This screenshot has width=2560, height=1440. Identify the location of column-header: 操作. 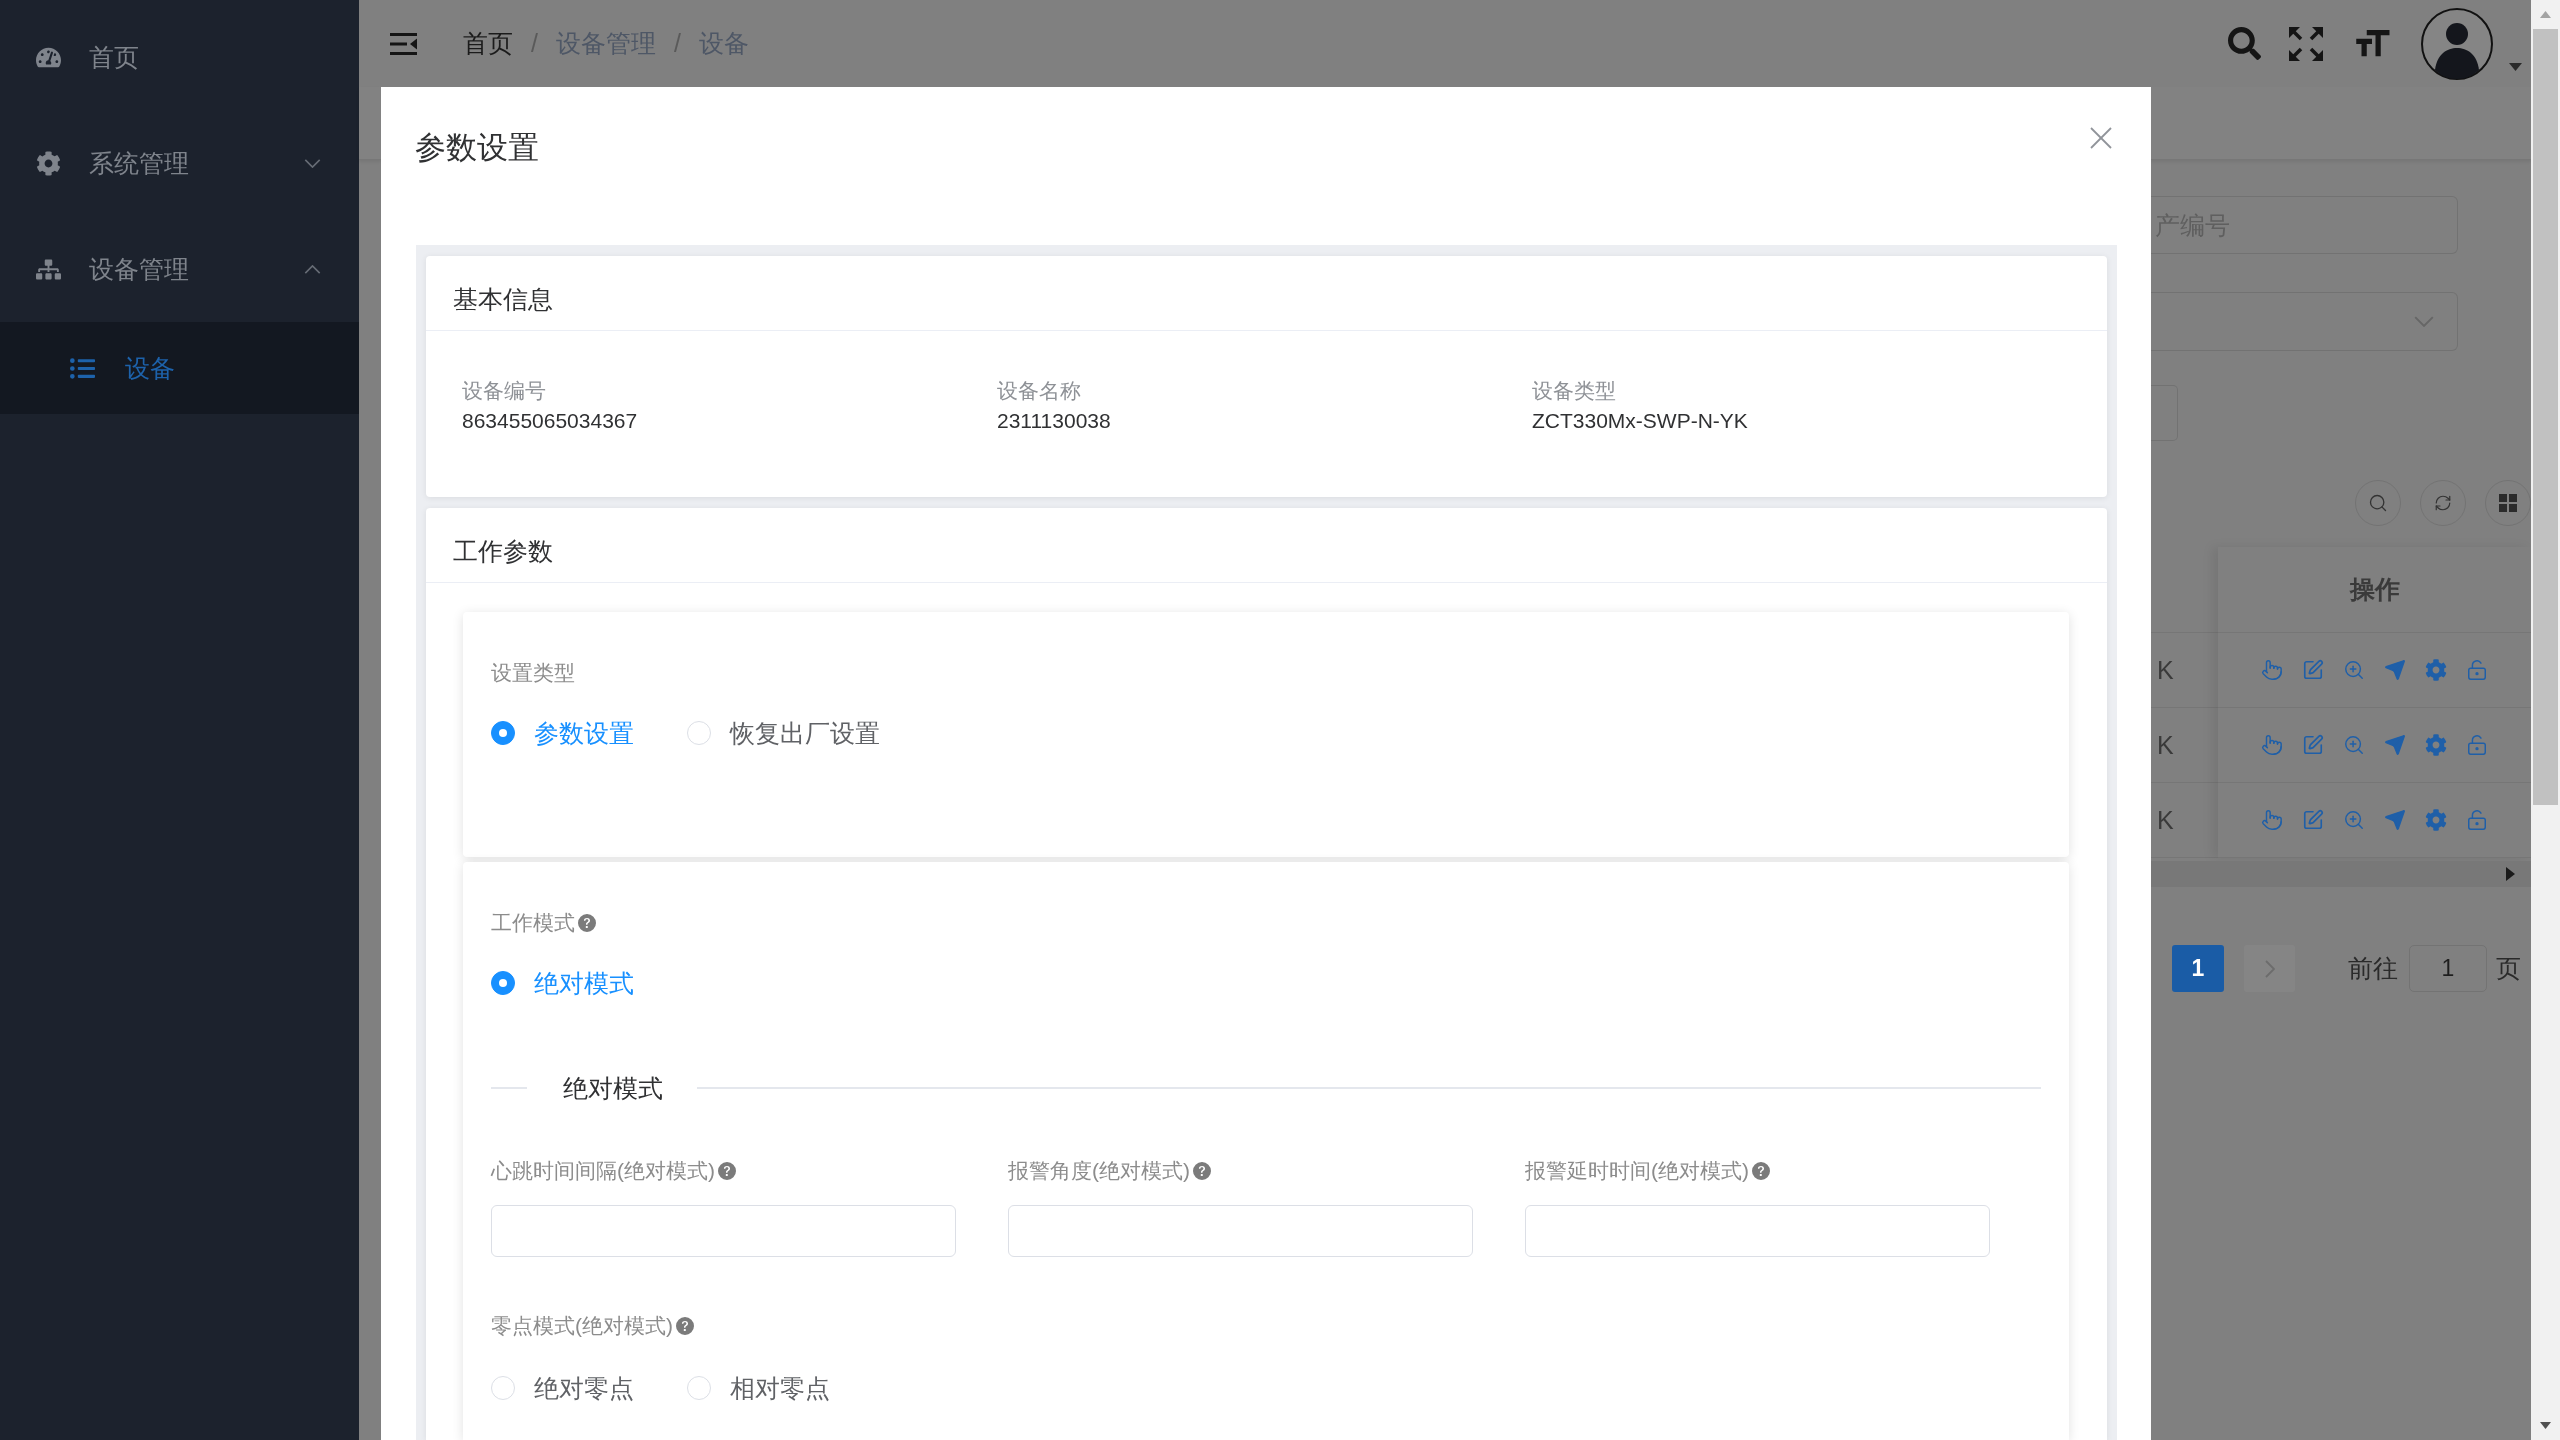
(2374, 589).